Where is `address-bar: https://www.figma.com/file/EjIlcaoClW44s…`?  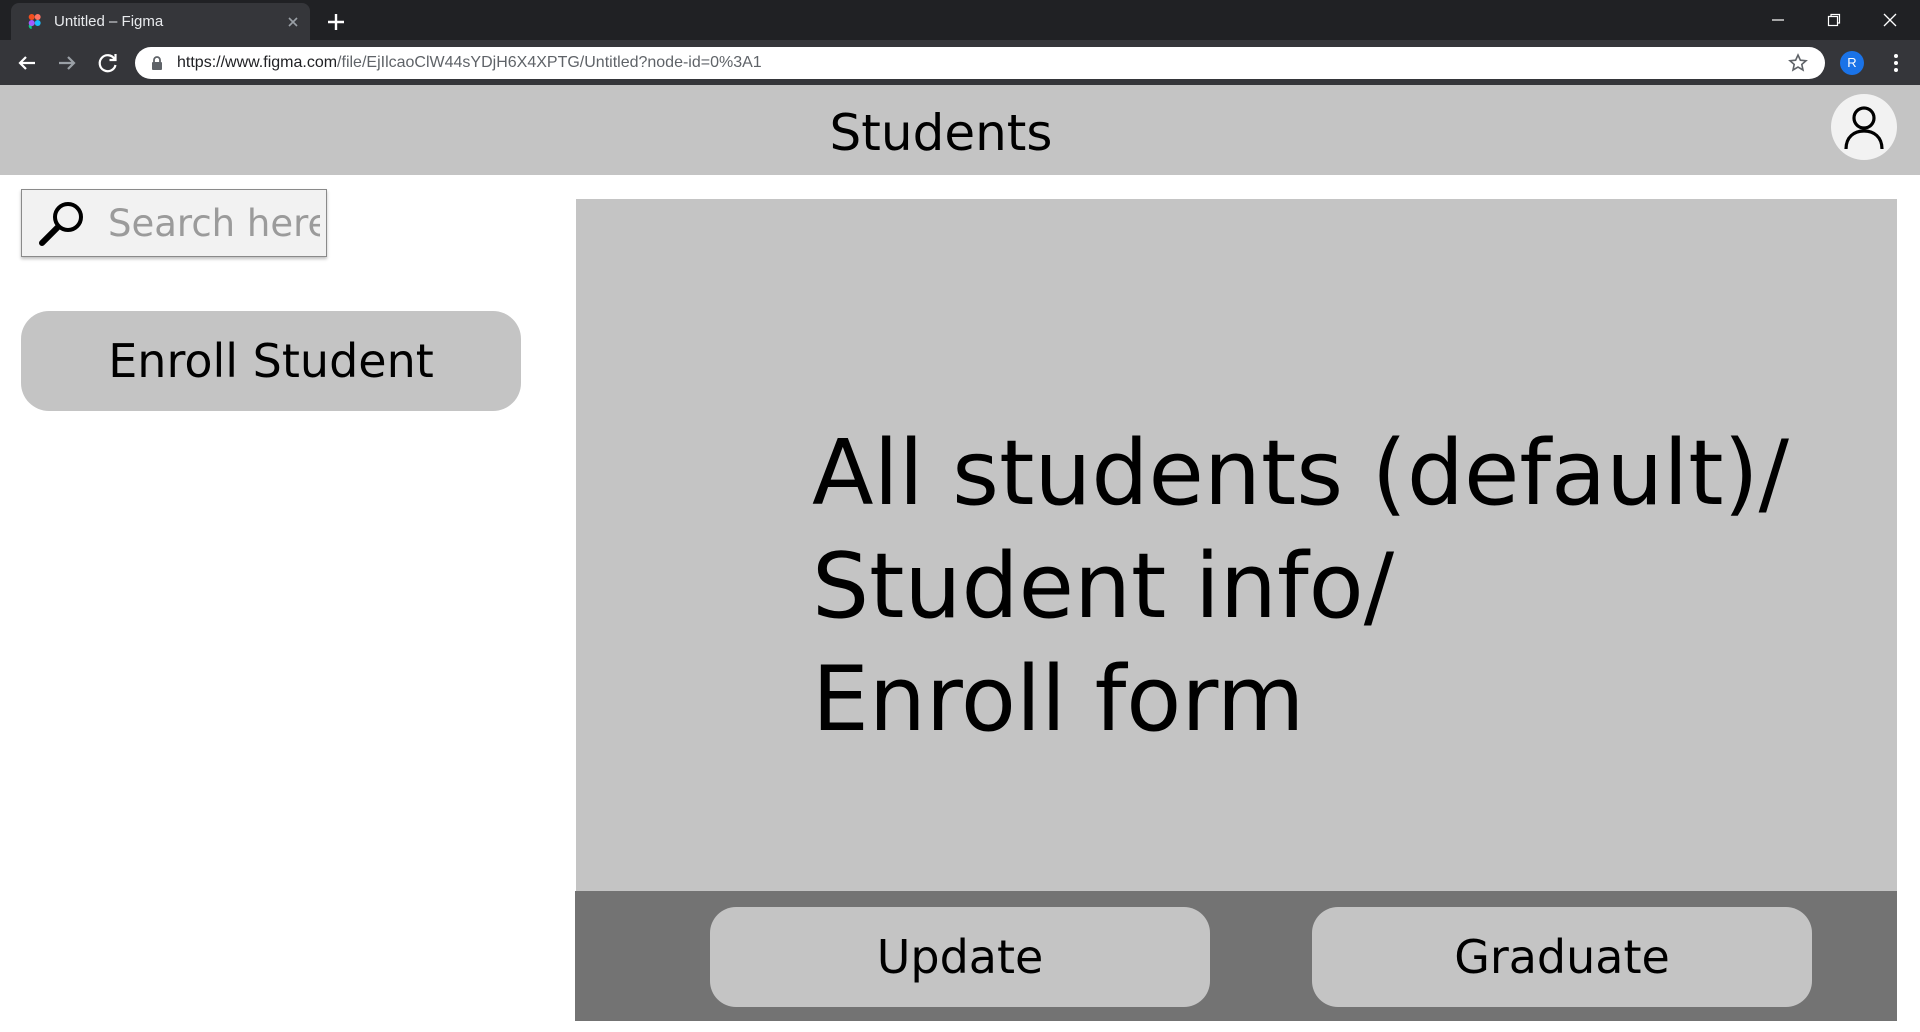
address-bar: https://www.figma.com/file/EjIlcaoClW44s… is located at coordinates (980, 63).